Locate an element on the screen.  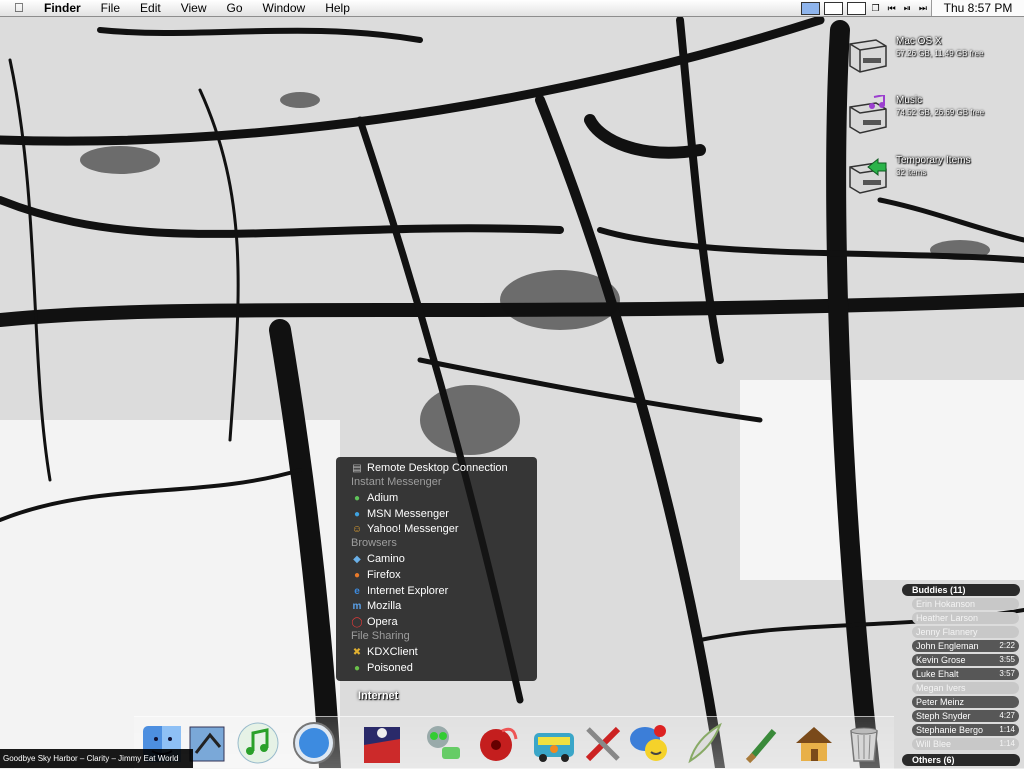
buddy-item: John Engleman 2:22 is located at coordinates (965, 646).